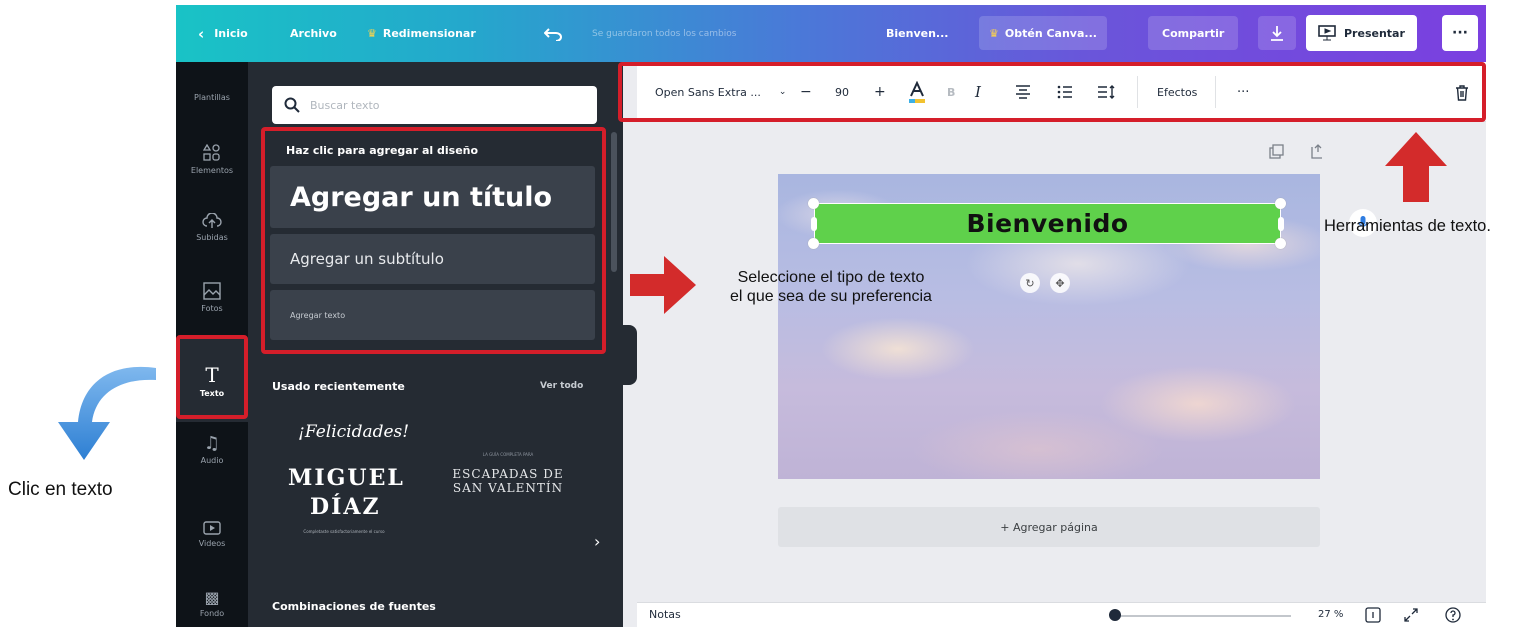 Image resolution: width=1523 pixels, height=627 pixels. What do you see at coordinates (614, 202) in the screenshot?
I see `panel-scrollbar` at bounding box center [614, 202].